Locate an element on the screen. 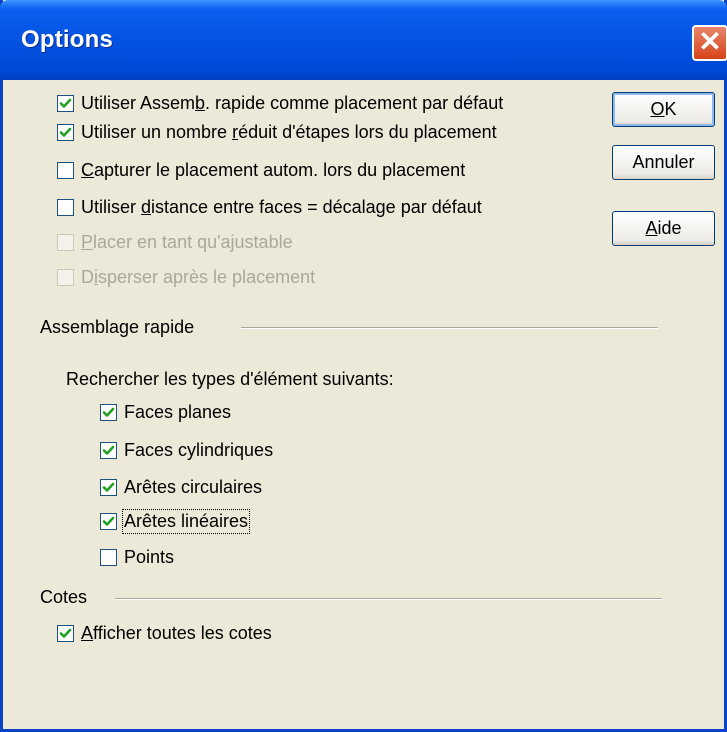  title-bar: Options ✕ is located at coordinates (363, 40).